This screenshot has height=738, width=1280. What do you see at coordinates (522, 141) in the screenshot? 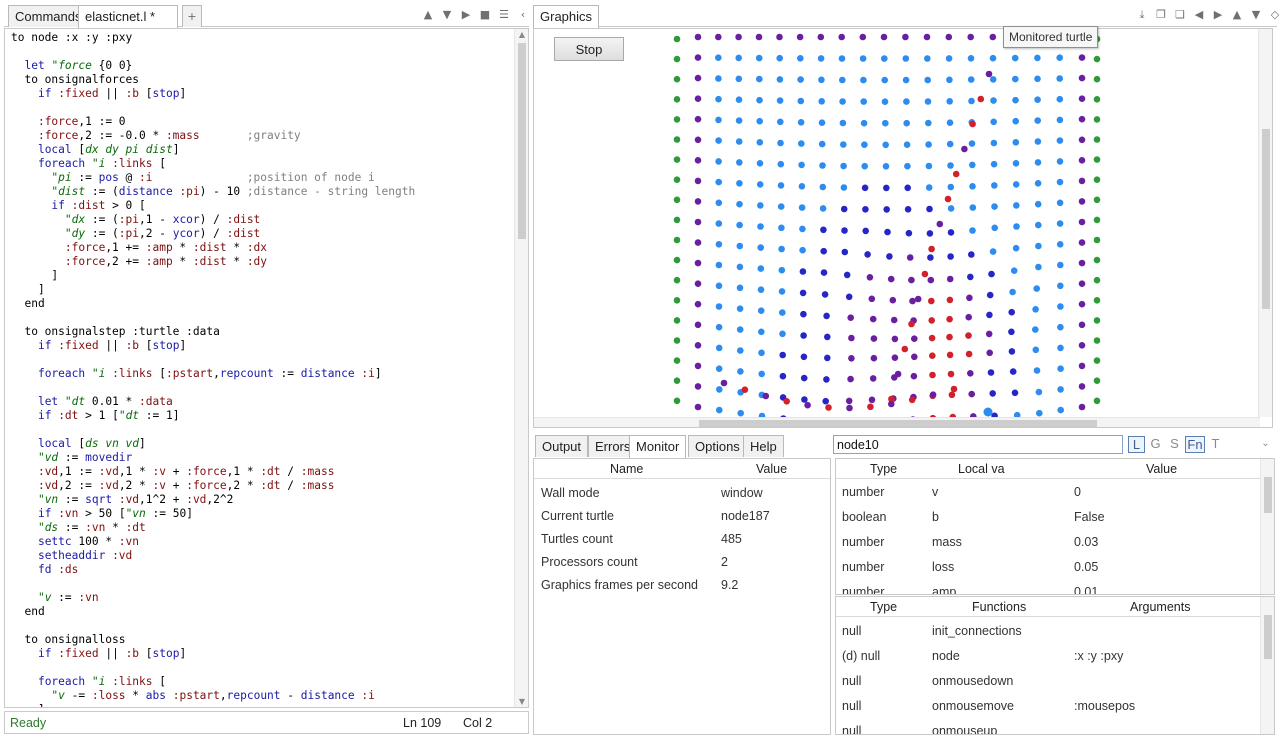
I see `scroll-thumb` at bounding box center [522, 141].